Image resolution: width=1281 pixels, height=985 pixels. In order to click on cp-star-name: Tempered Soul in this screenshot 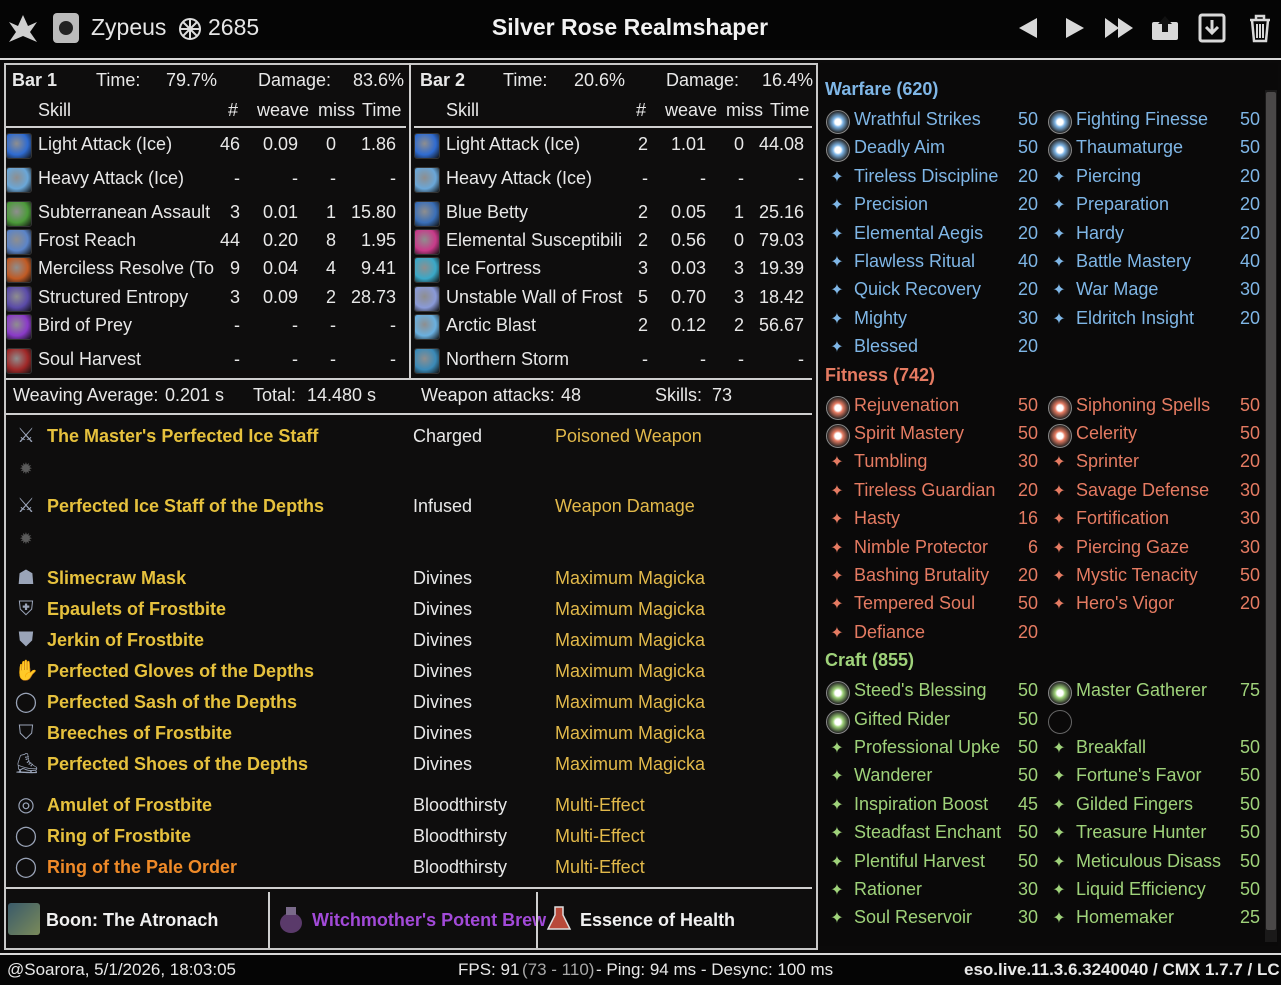, I will do `click(914, 603)`.